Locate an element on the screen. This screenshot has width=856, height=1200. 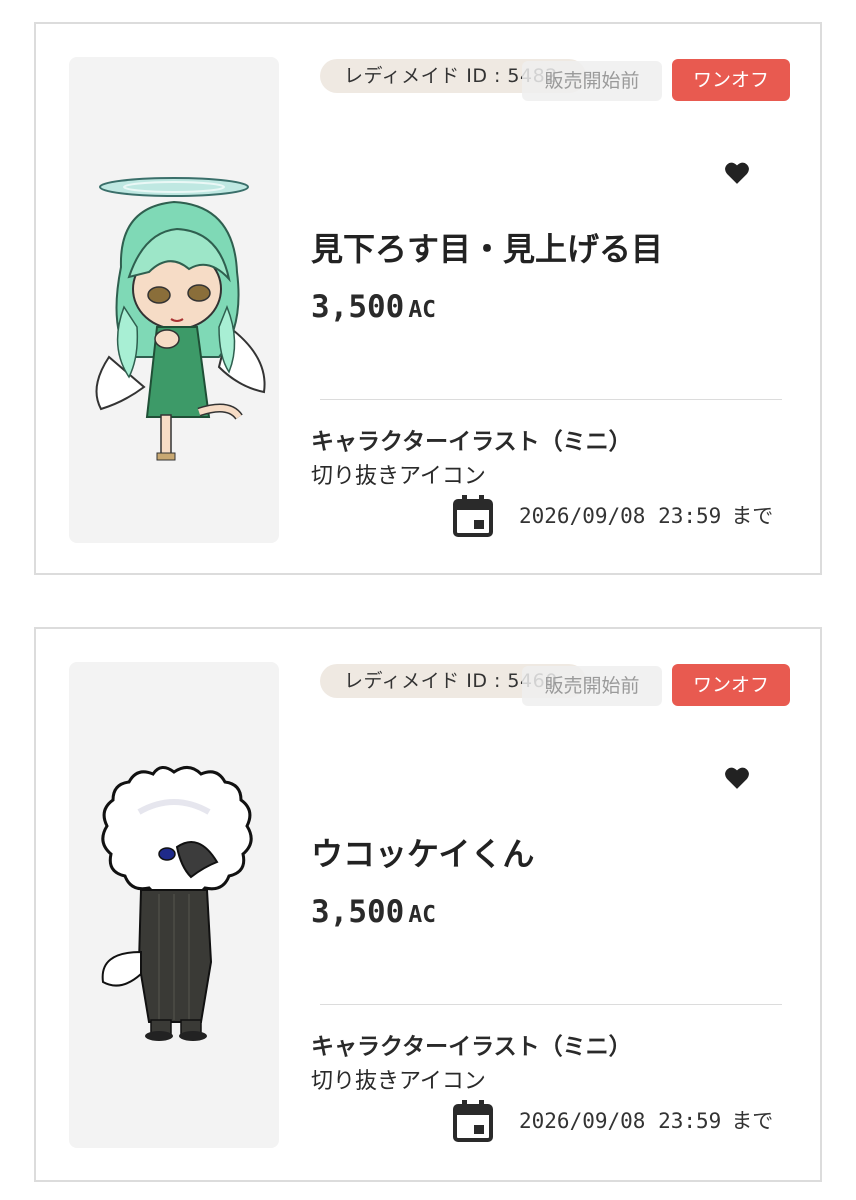
bird-character-illustration is located at coordinates (177, 903).